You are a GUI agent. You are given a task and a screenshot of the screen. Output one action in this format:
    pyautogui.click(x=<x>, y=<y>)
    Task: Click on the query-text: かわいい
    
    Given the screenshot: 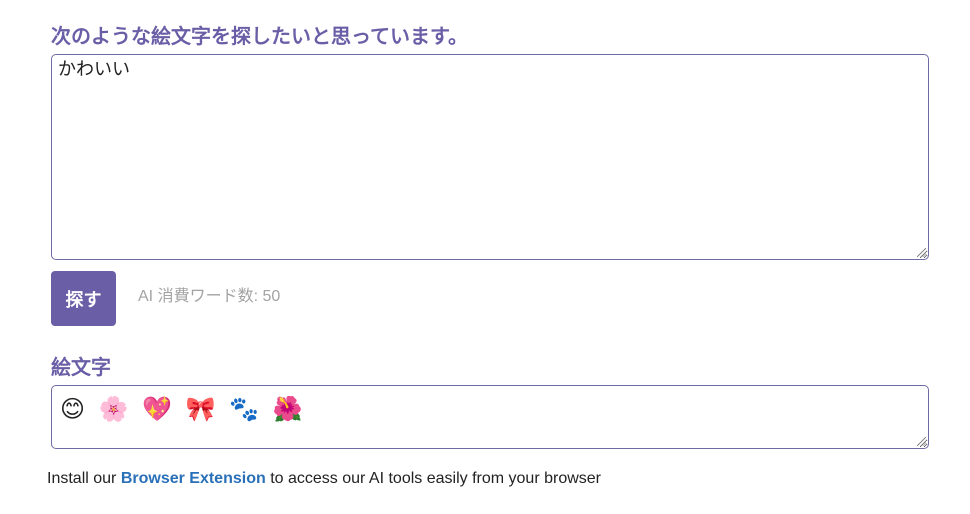 What is the action you would take?
    pyautogui.click(x=94, y=69)
    